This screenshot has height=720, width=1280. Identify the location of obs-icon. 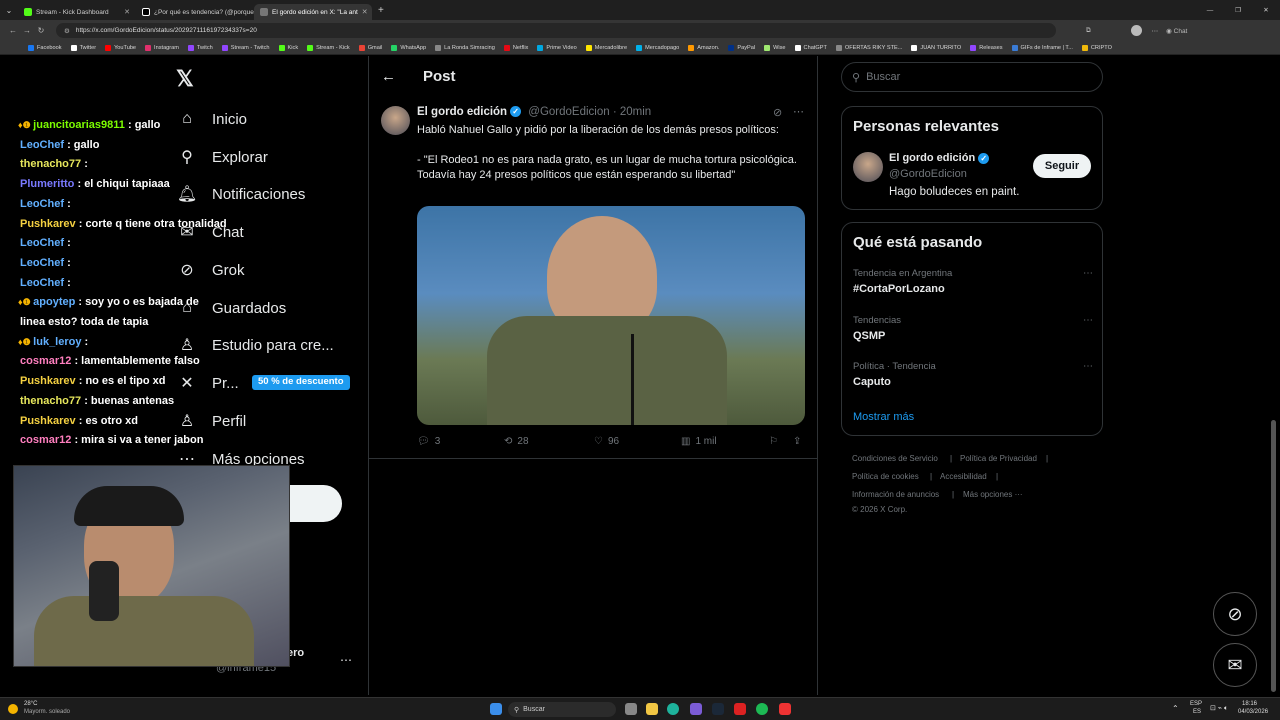
(696, 709).